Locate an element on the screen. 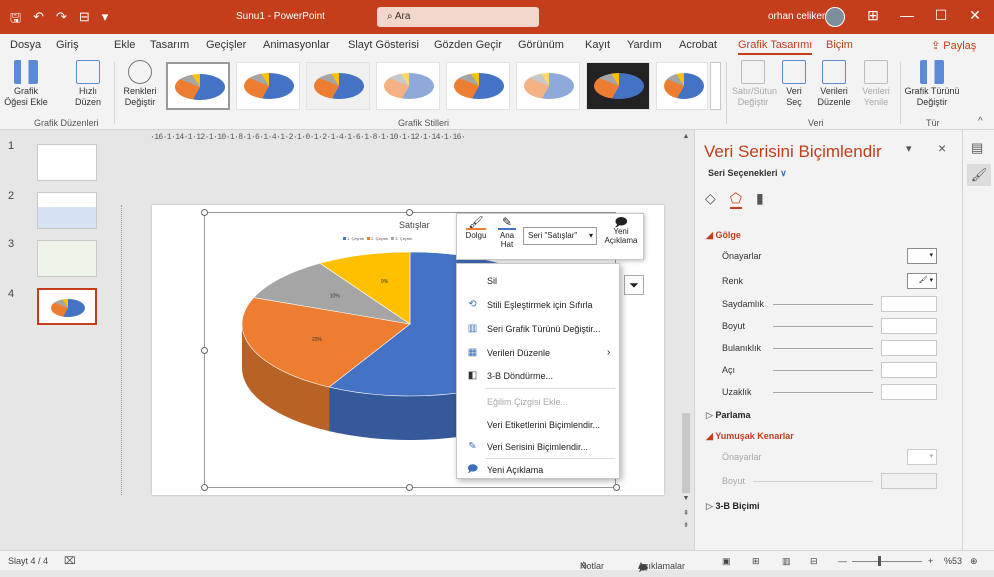 The height and width of the screenshot is (577, 994). size-input is located at coordinates (909, 326).